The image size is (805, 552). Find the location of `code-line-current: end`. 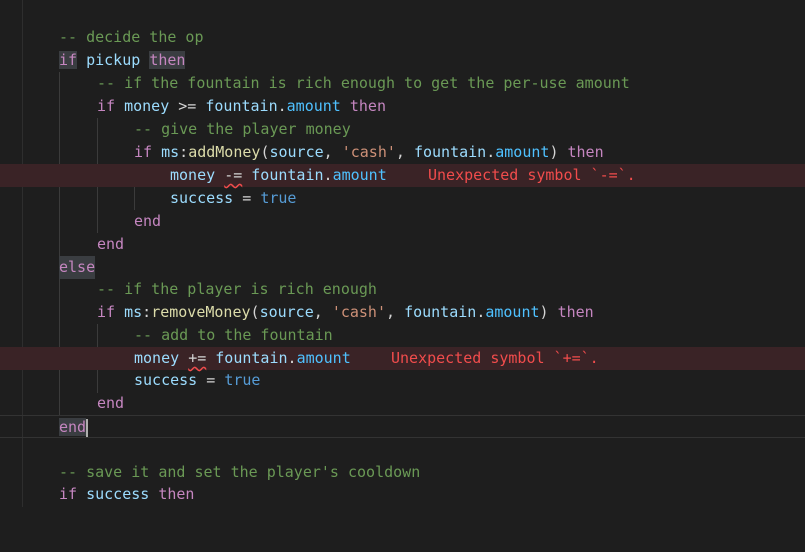

code-line-current: end is located at coordinates (402, 426).